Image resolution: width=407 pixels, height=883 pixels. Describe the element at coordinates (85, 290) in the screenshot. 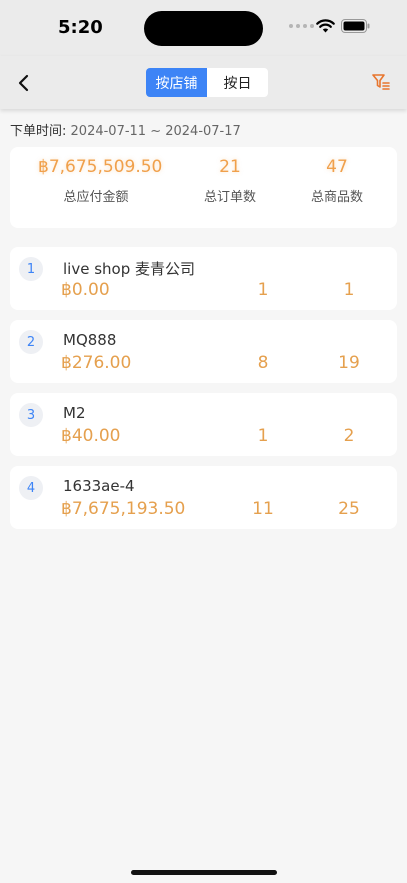

I see `shop-amount: ฿0.00` at that location.